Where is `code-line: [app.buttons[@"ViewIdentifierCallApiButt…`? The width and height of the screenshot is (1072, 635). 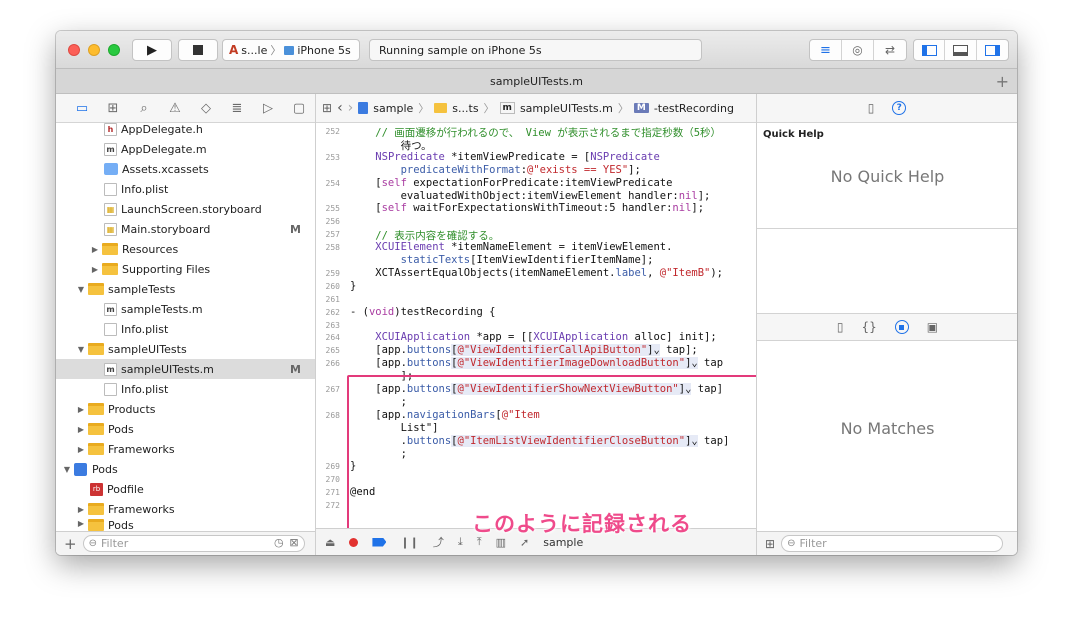 code-line: [app.buttons[@"ViewIdentifierCallApiButt… is located at coordinates (524, 350).